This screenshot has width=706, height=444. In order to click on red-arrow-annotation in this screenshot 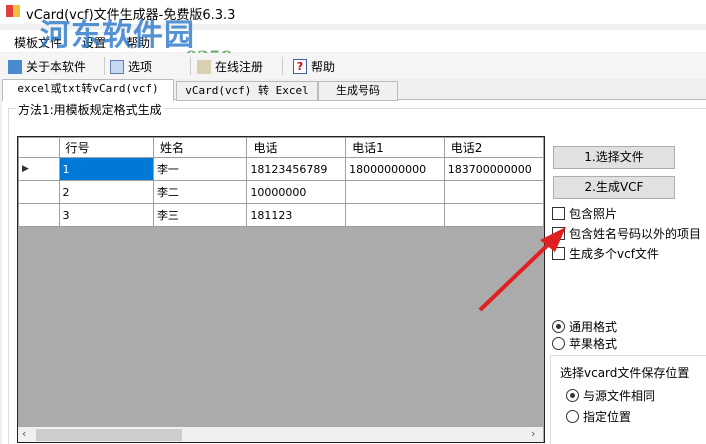, I will do `click(522, 269)`.